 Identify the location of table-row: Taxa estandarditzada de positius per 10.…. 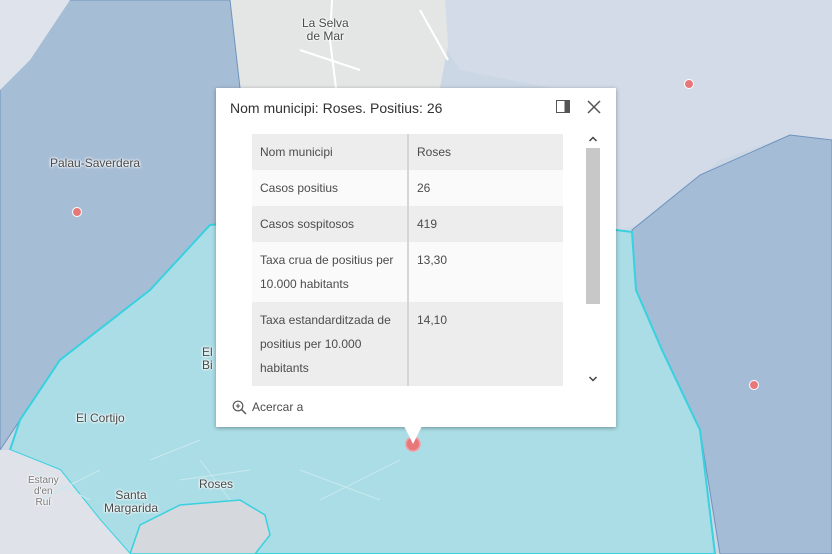
(407, 344).